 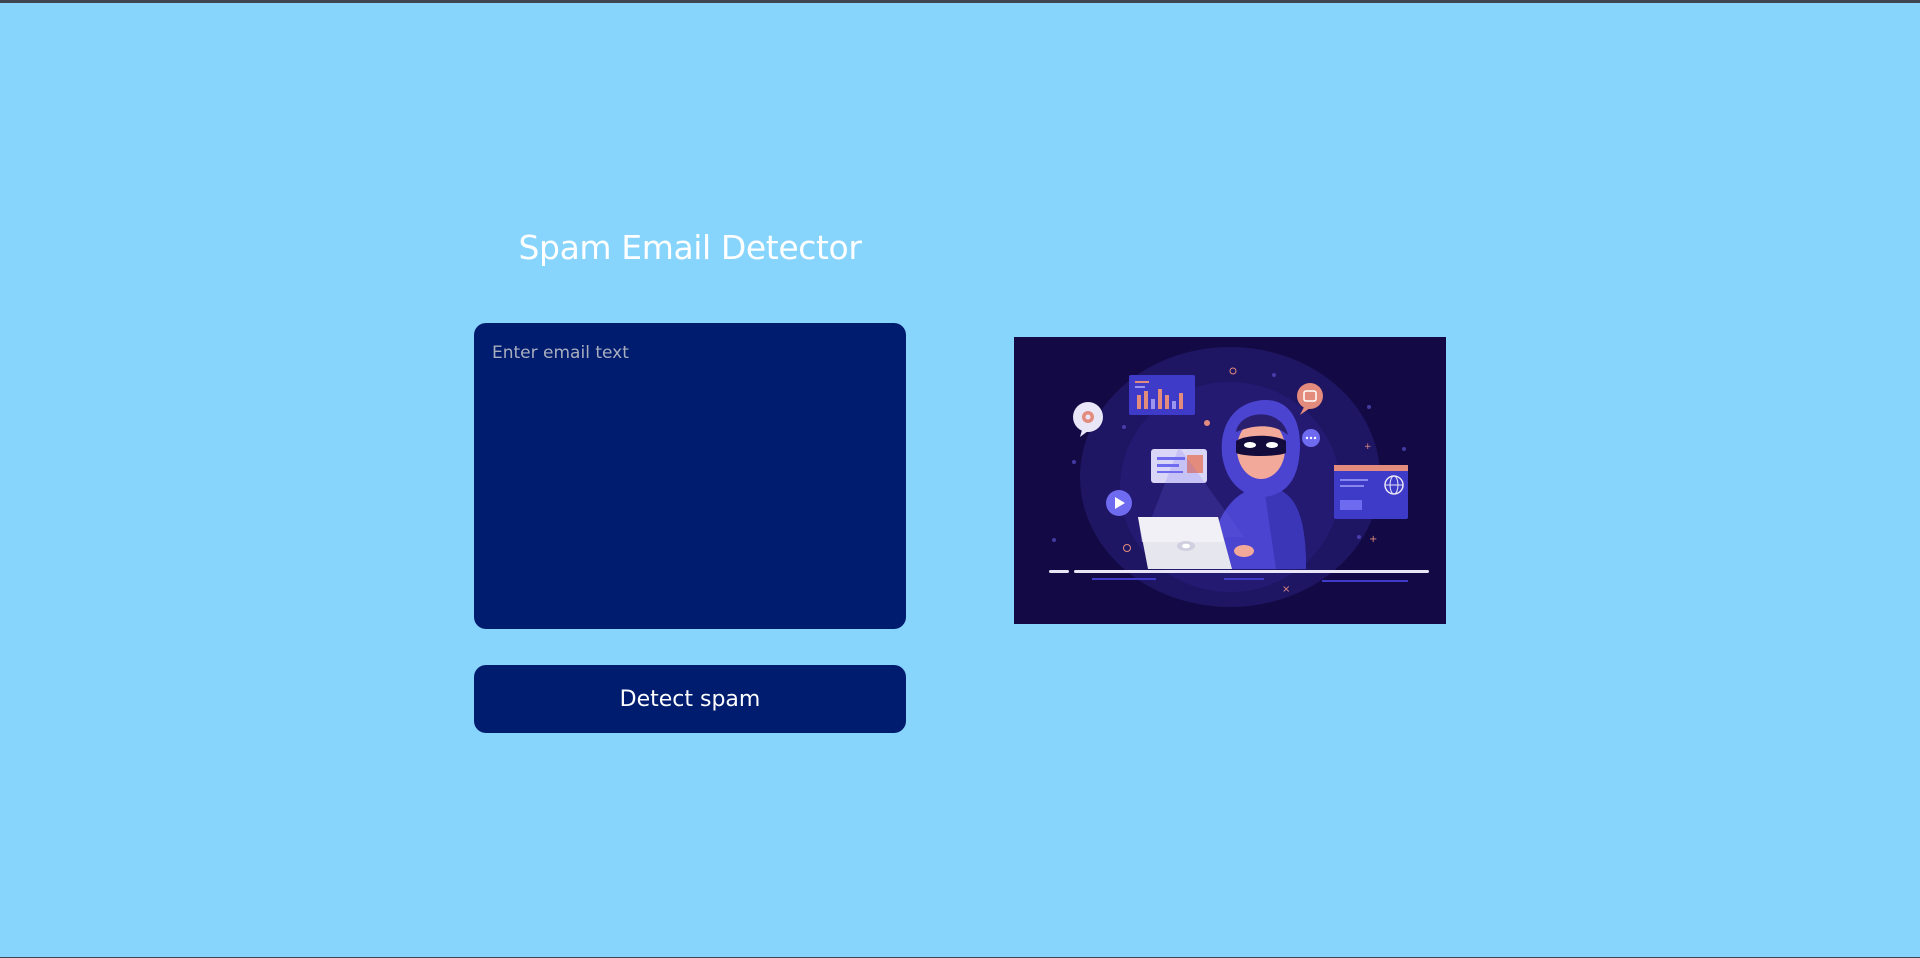 I want to click on page-title: Spam Email Detector, so click(x=690, y=247).